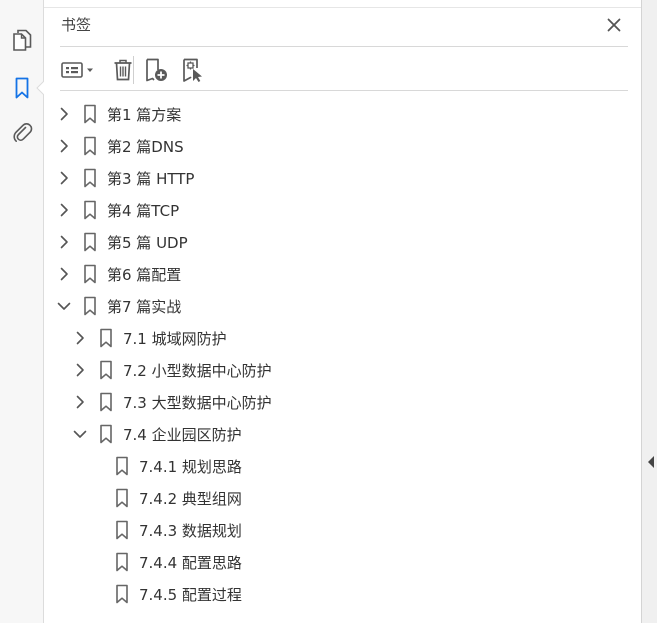 The height and width of the screenshot is (623, 657). I want to click on bookmark-label: 7.4 企业园区防护, so click(182, 434).